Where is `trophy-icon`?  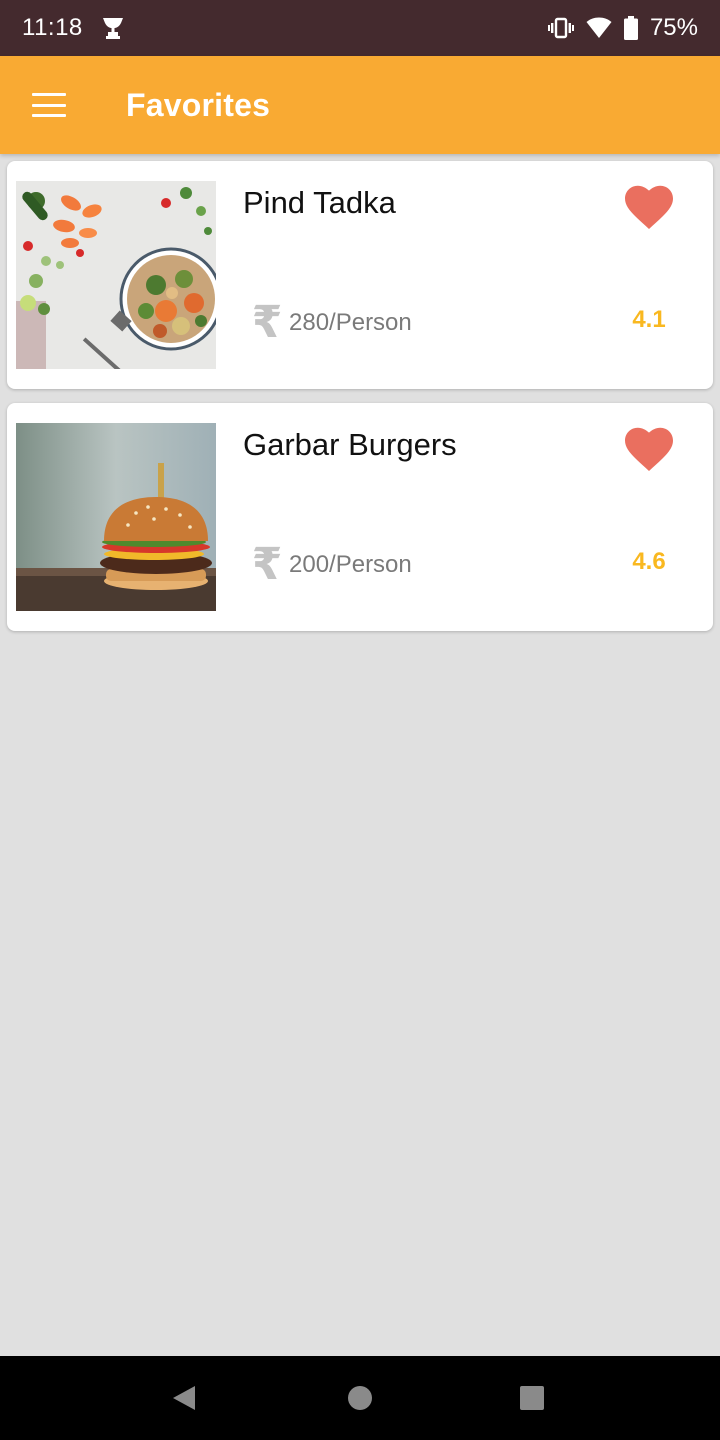 trophy-icon is located at coordinates (113, 28).